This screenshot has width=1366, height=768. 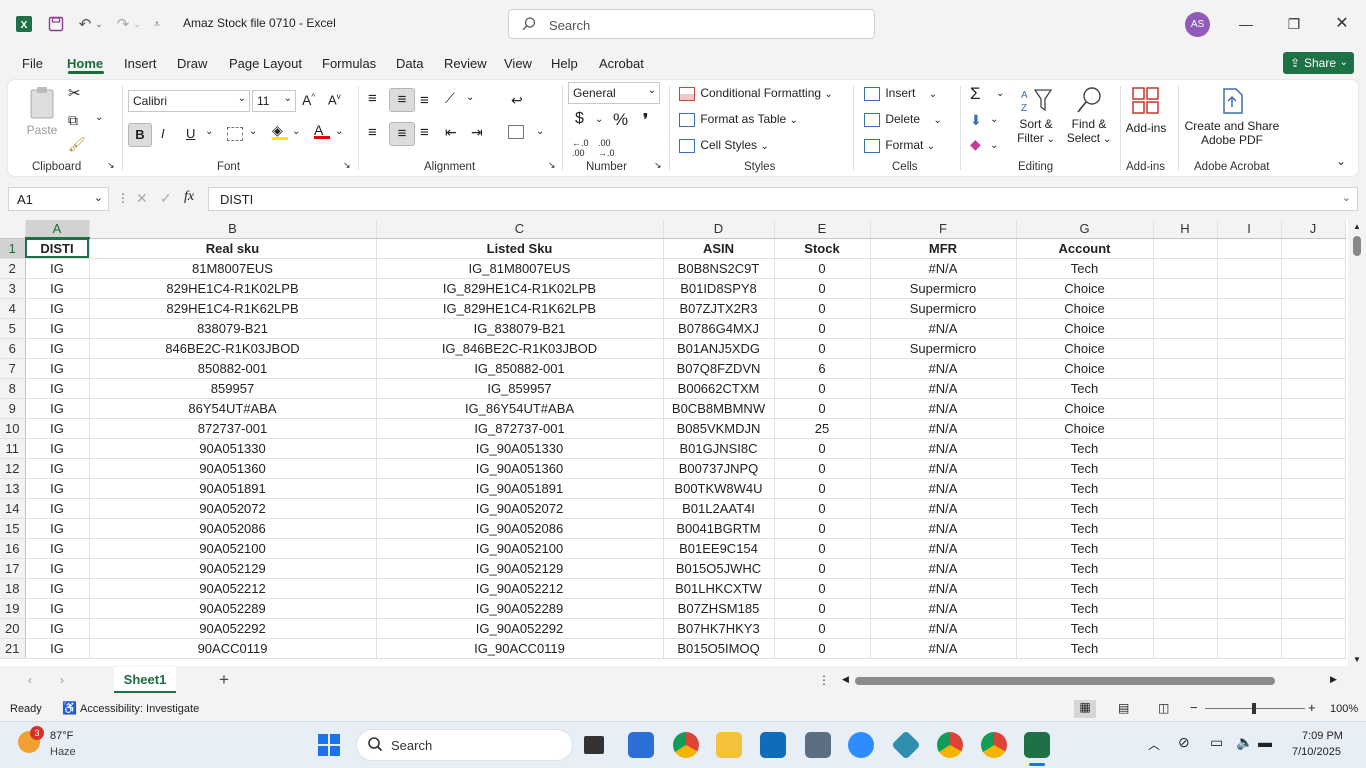 I want to click on number-format-dropdown: General ⌄, so click(x=614, y=93).